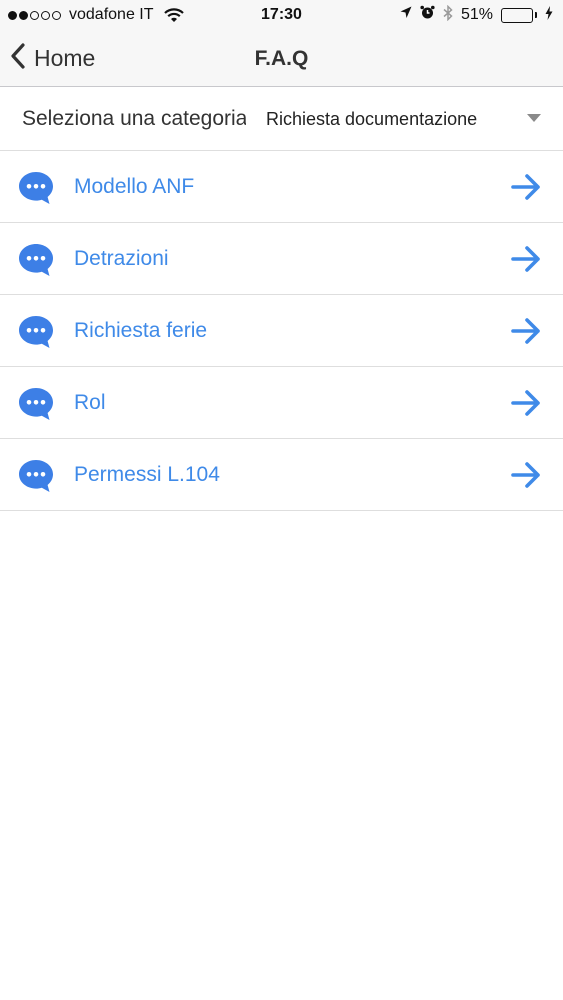  I want to click on faq-item-label: Rol, so click(90, 402).